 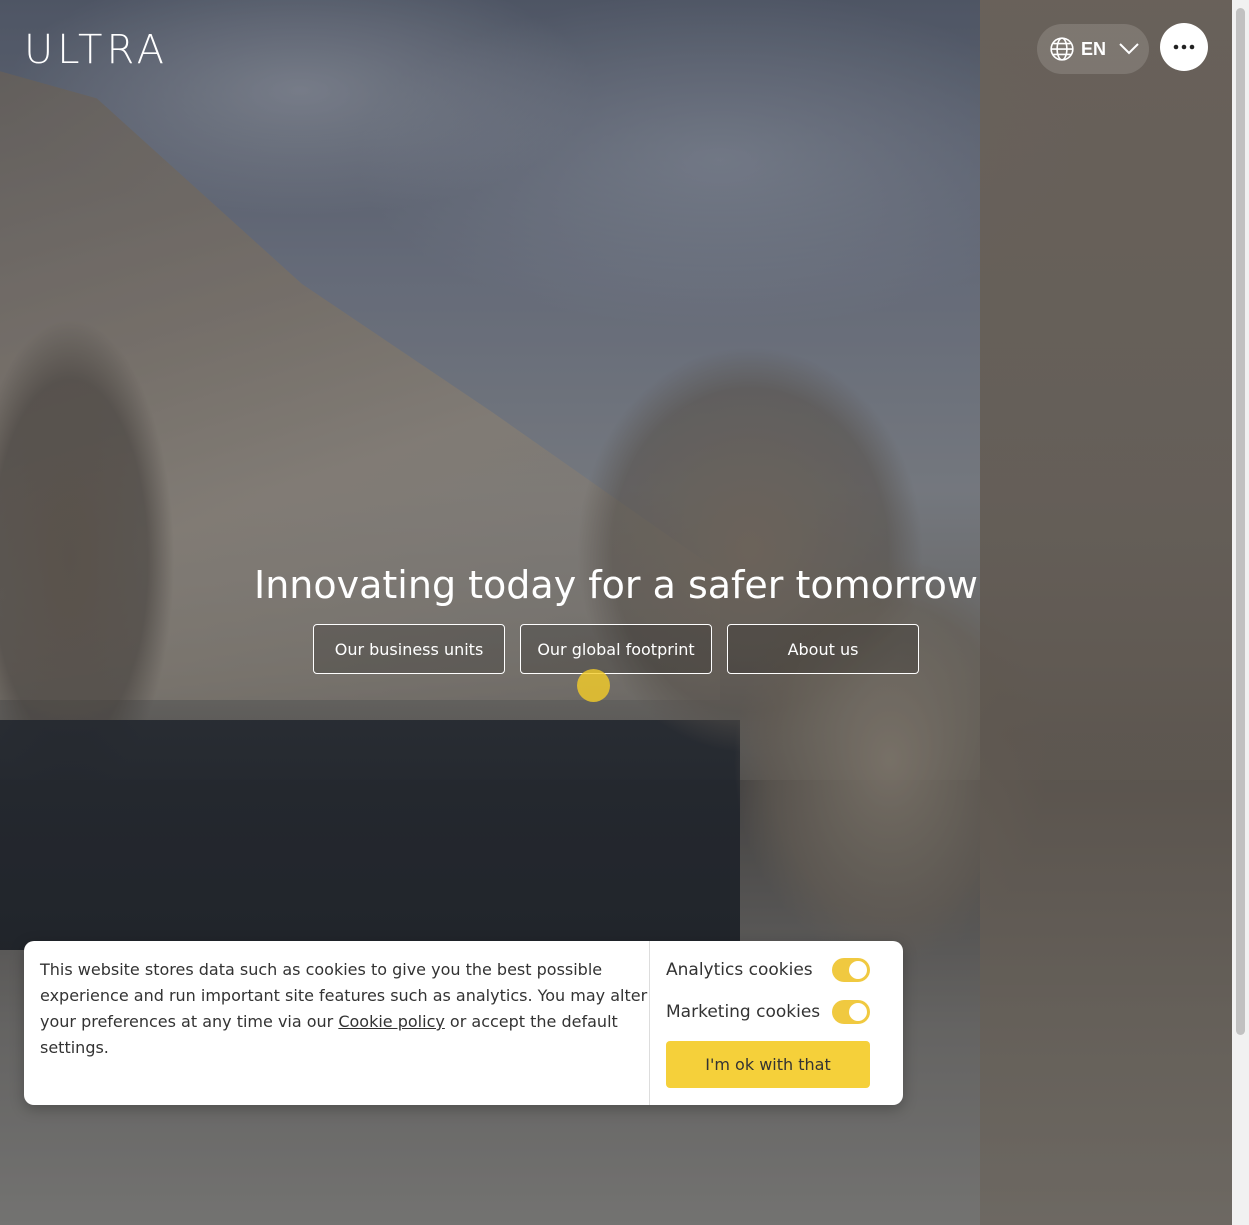 I want to click on page-scrollbar, so click(x=1240, y=612).